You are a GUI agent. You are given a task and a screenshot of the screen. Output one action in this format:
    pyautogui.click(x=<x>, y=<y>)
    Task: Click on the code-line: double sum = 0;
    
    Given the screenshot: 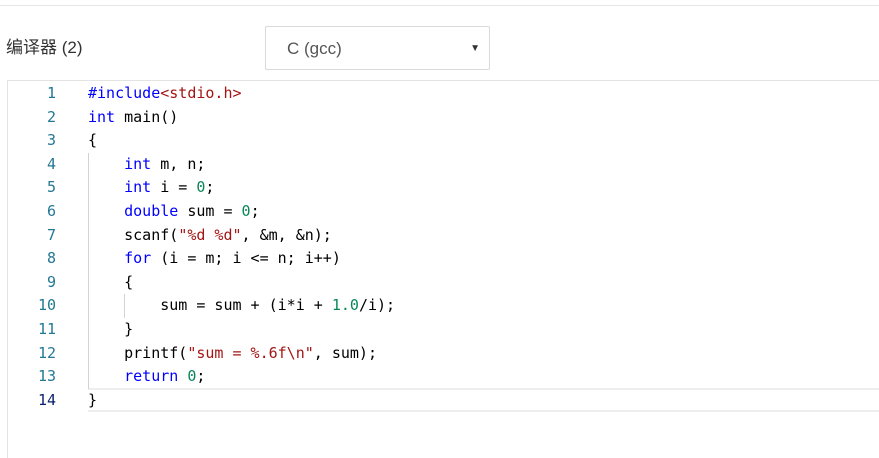 What is the action you would take?
    pyautogui.click(x=173, y=212)
    